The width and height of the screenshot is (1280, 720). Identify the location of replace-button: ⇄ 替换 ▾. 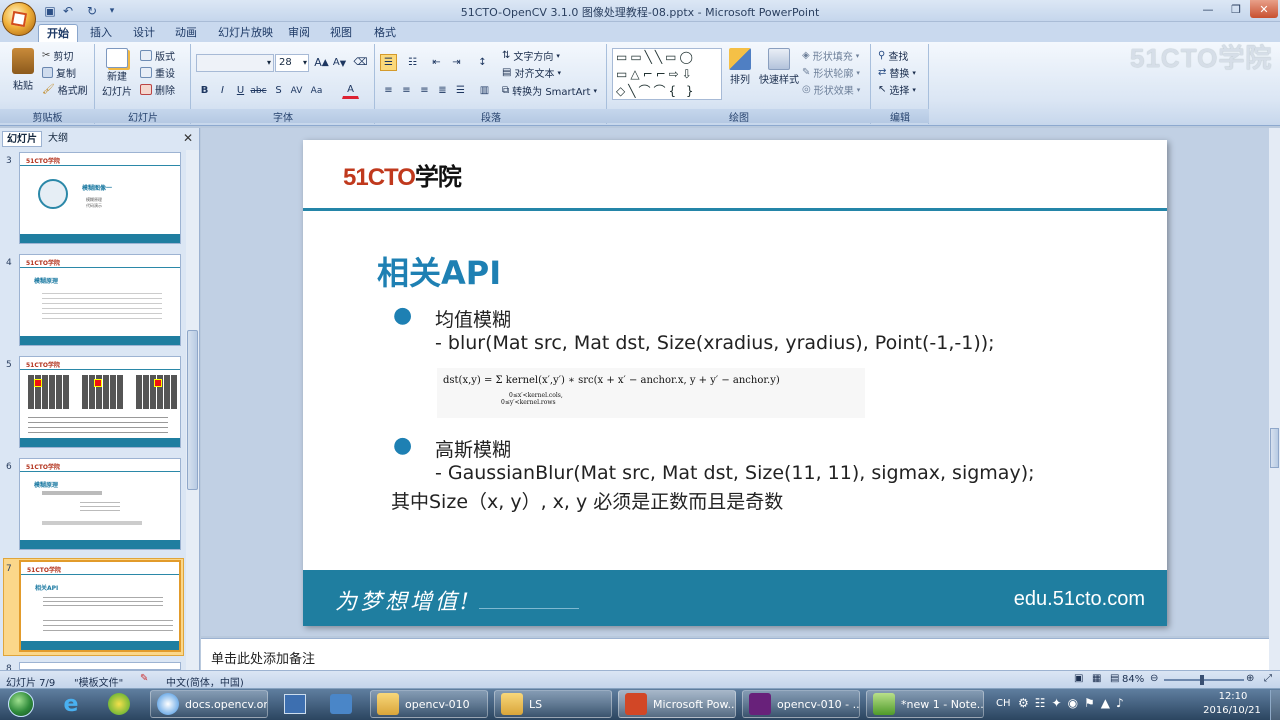
(897, 72).